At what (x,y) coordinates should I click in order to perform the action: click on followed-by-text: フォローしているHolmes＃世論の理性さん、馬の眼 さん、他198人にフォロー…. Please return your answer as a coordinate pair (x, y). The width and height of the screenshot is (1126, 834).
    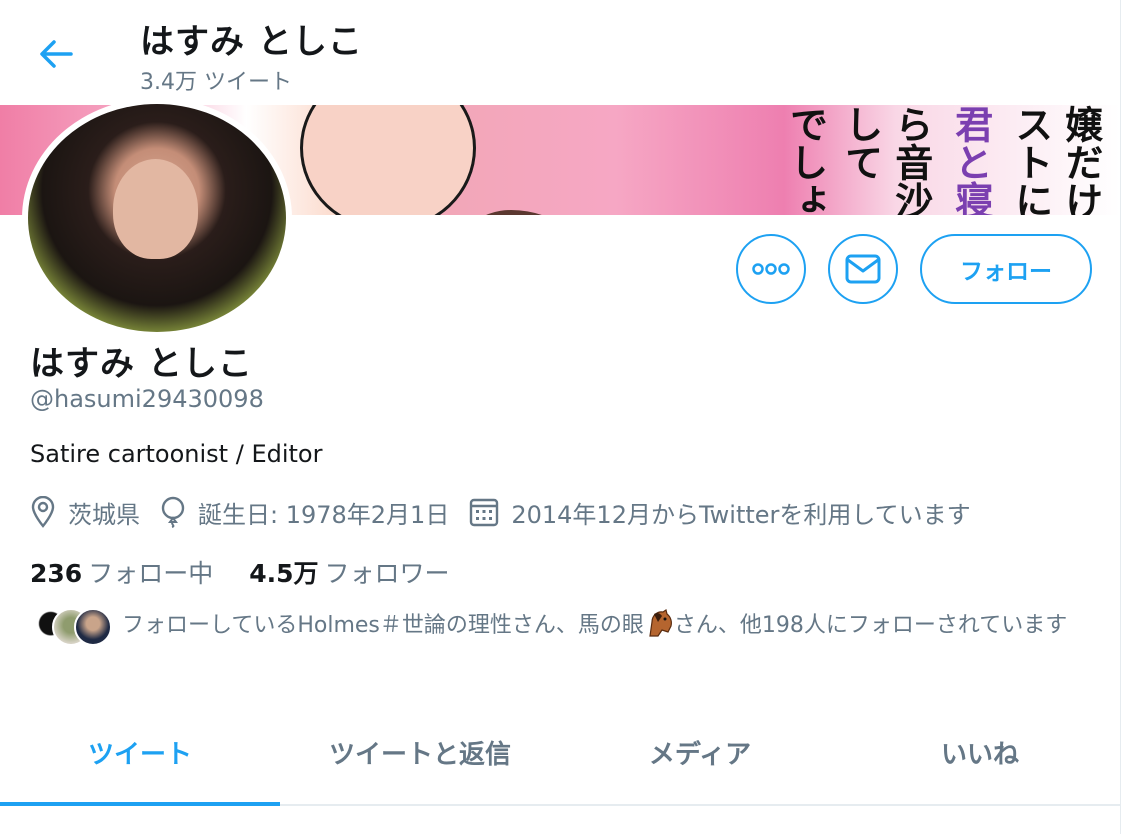
    Looking at the image, I should click on (607, 625).